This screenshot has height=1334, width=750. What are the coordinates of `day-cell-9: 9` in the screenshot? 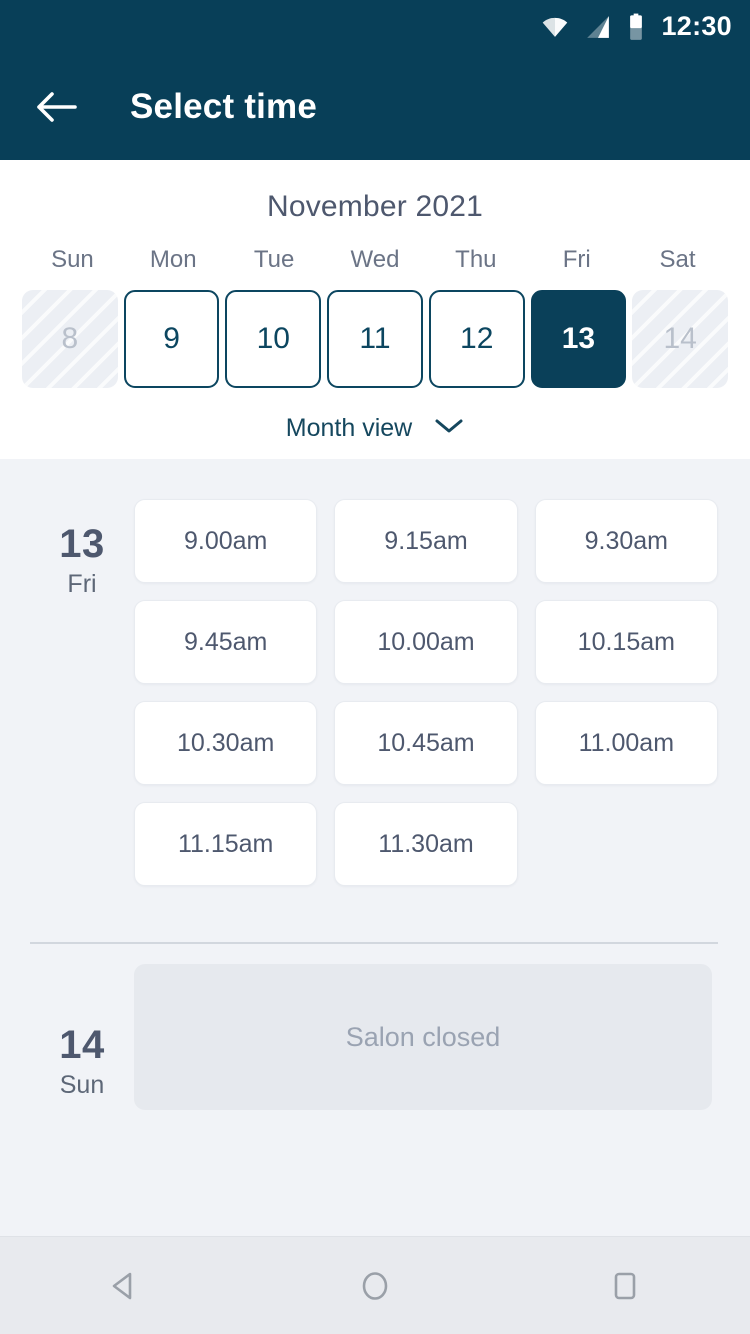 It's located at (171, 339).